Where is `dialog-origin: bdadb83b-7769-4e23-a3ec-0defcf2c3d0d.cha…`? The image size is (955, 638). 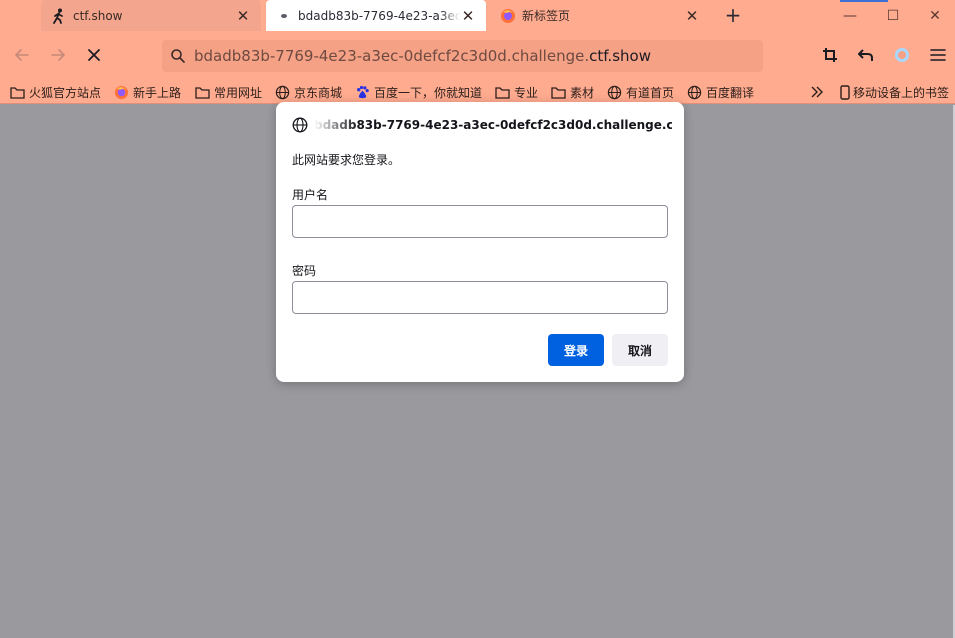
dialog-origin: bdadb83b-7769-4e23-a3ec-0defcf2c3d0d.cha… is located at coordinates (493, 125).